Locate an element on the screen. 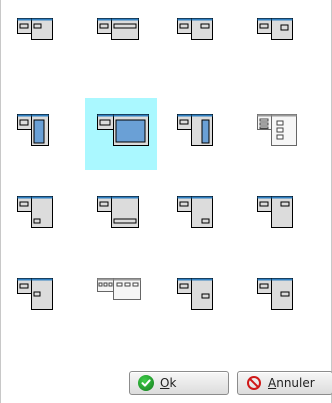  cancel-button: Annuler is located at coordinates (284, 383).